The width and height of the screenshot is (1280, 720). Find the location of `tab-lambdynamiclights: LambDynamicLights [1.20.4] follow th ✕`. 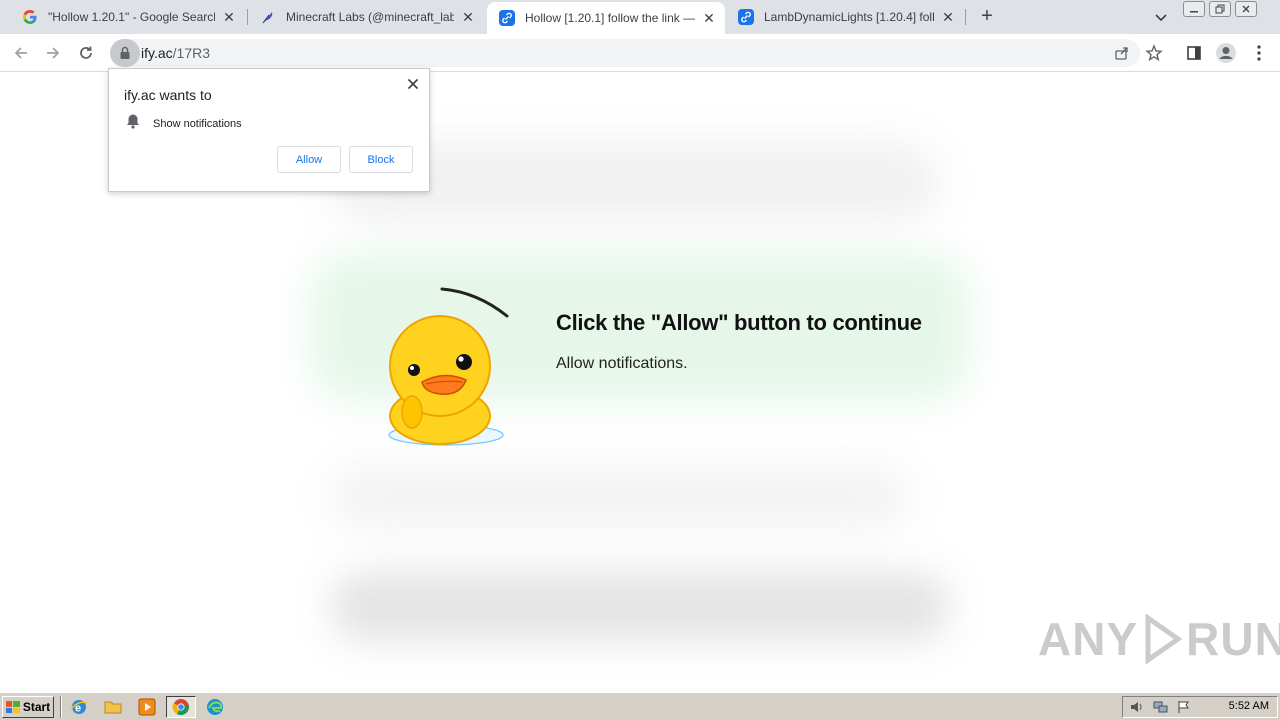

tab-lambdynamiclights: LambDynamicLights [1.20.4] follow th ✕ is located at coordinates (845, 17).